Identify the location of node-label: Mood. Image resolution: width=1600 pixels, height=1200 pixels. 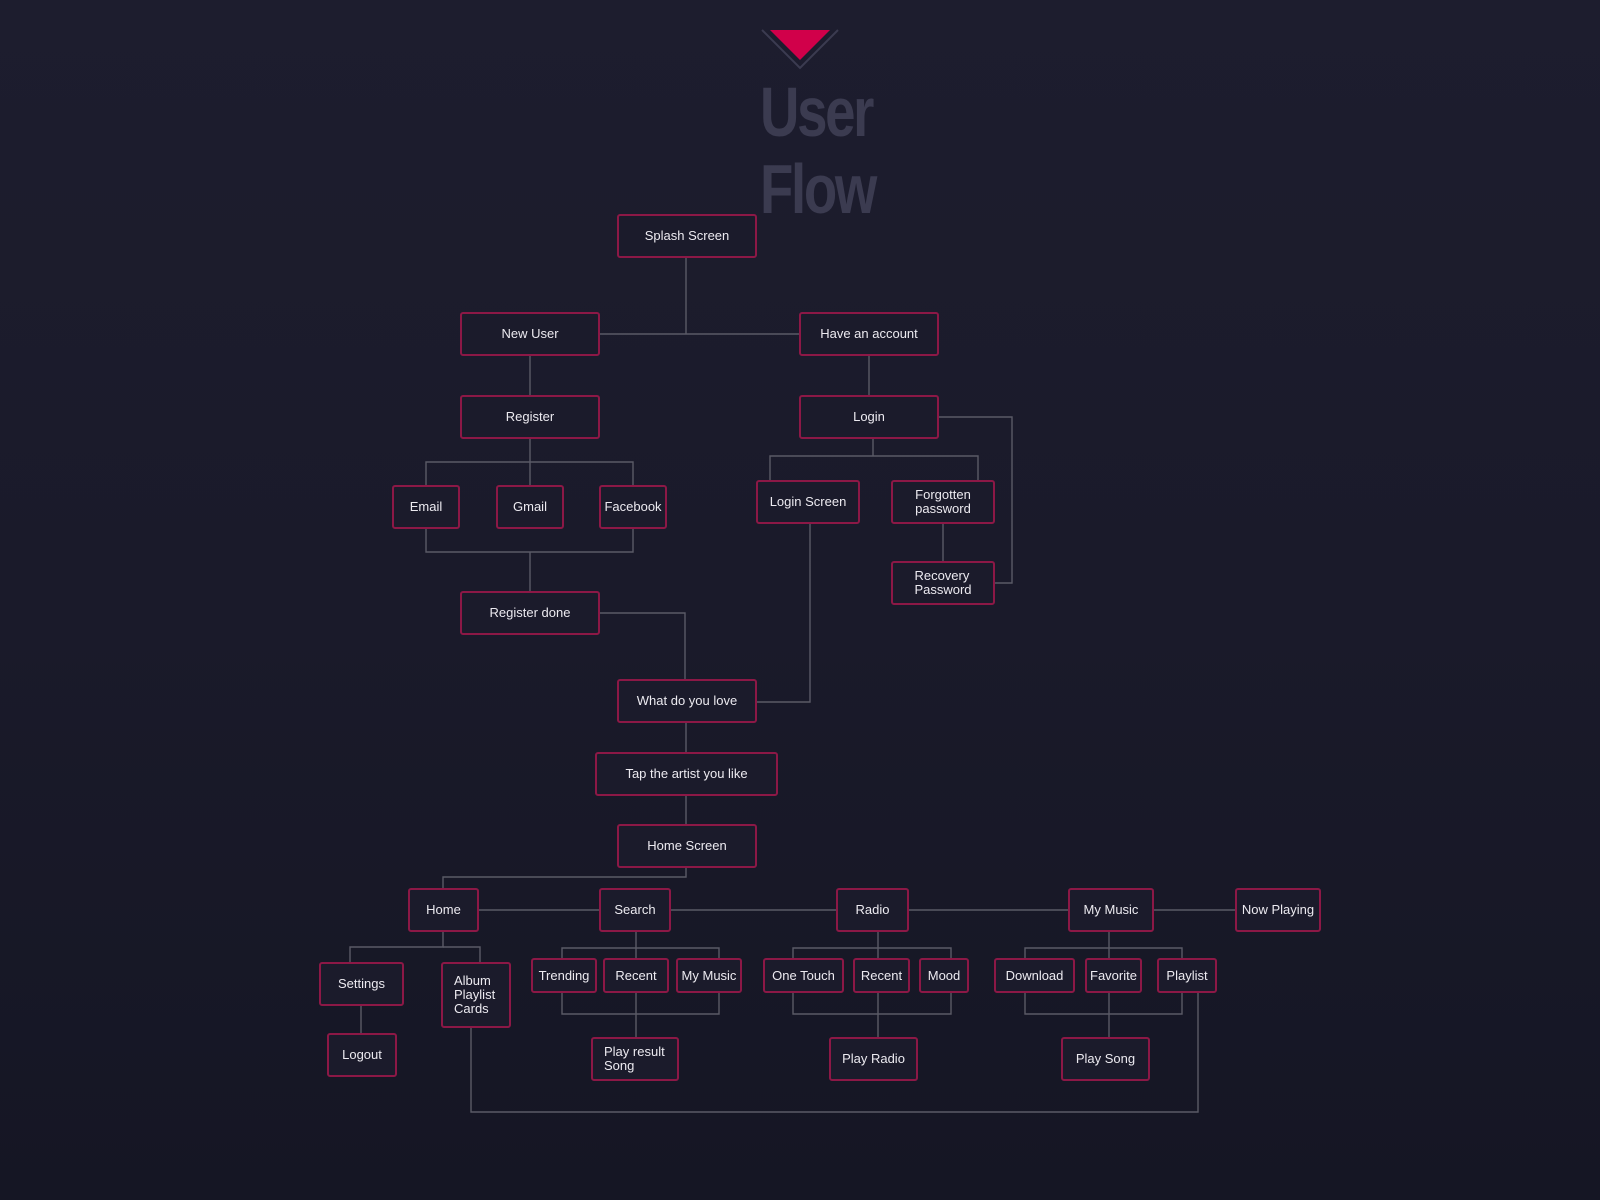
(944, 975).